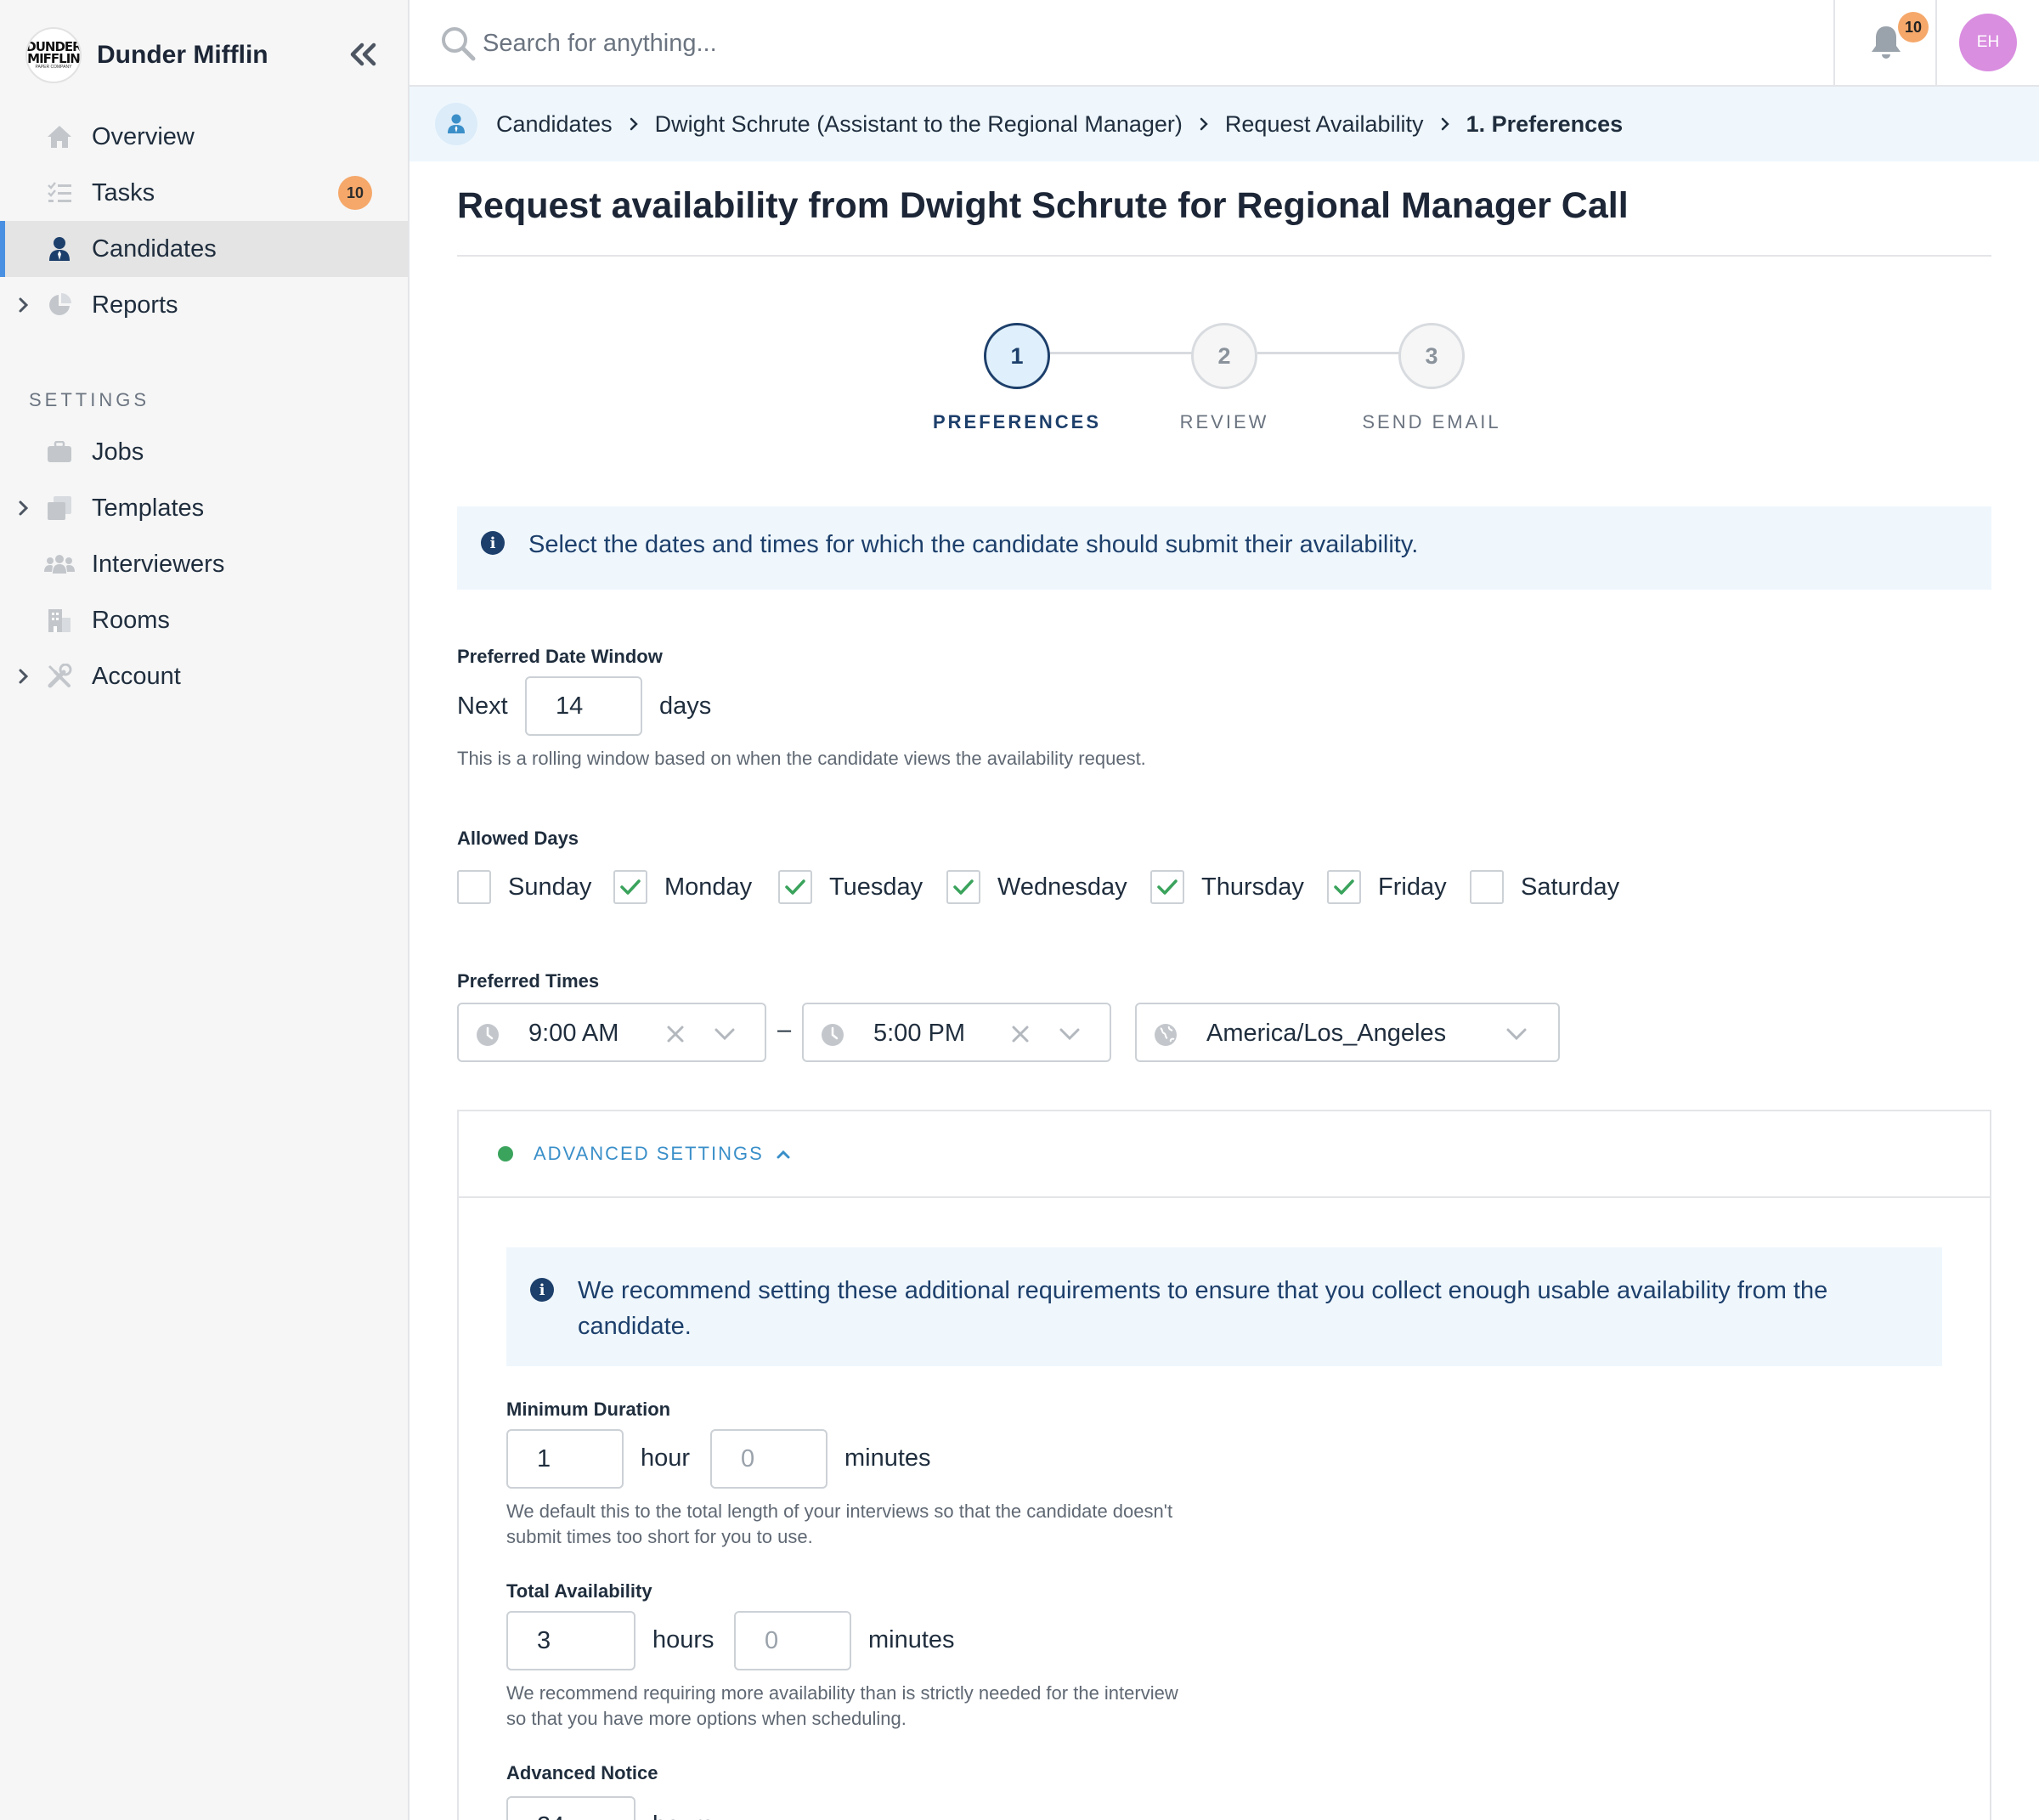  I want to click on tools-icon, so click(59, 676).